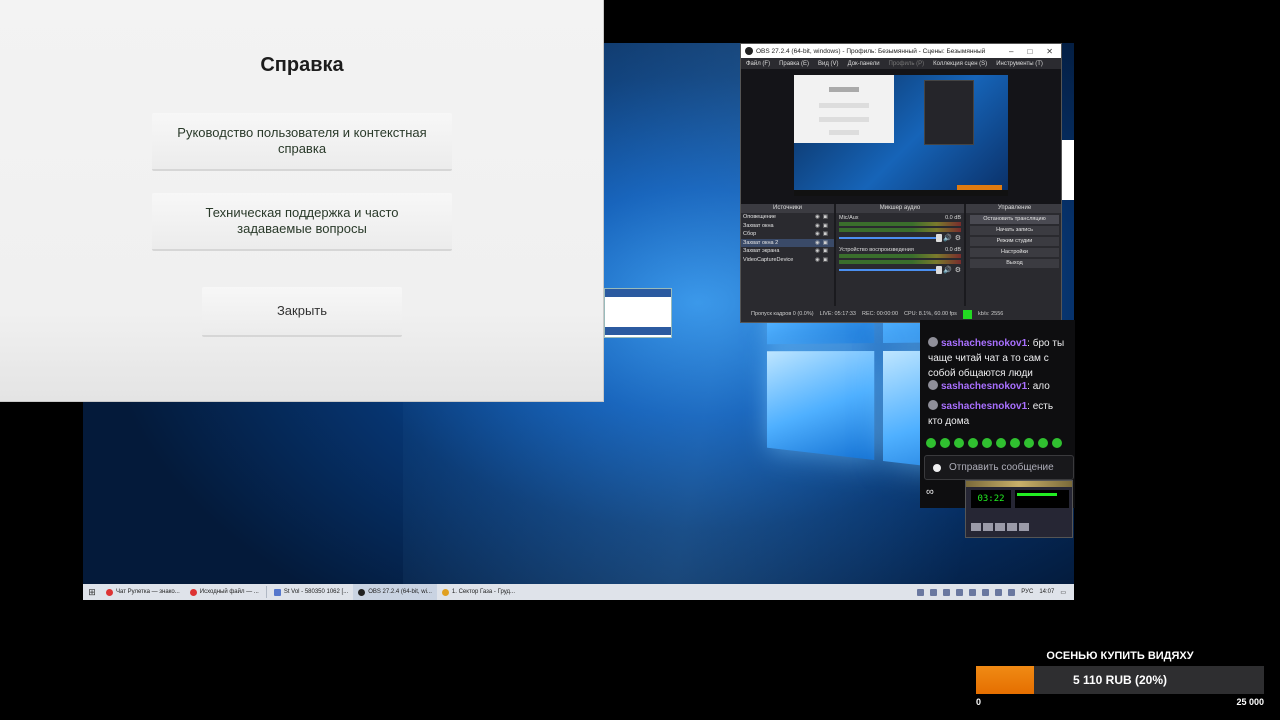 The height and width of the screenshot is (720, 1280). I want to click on window-bar, so click(638, 331).